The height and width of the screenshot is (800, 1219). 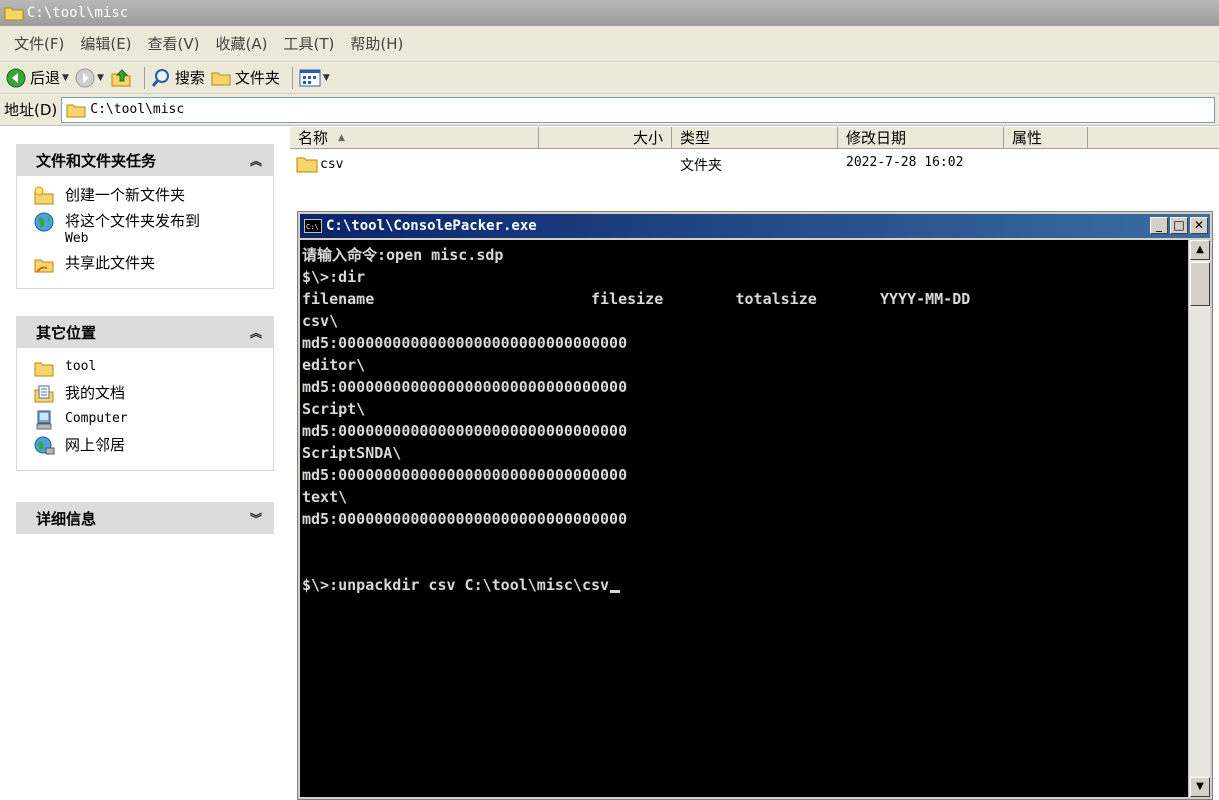 I want to click on column-label: 修改日期, so click(x=876, y=138).